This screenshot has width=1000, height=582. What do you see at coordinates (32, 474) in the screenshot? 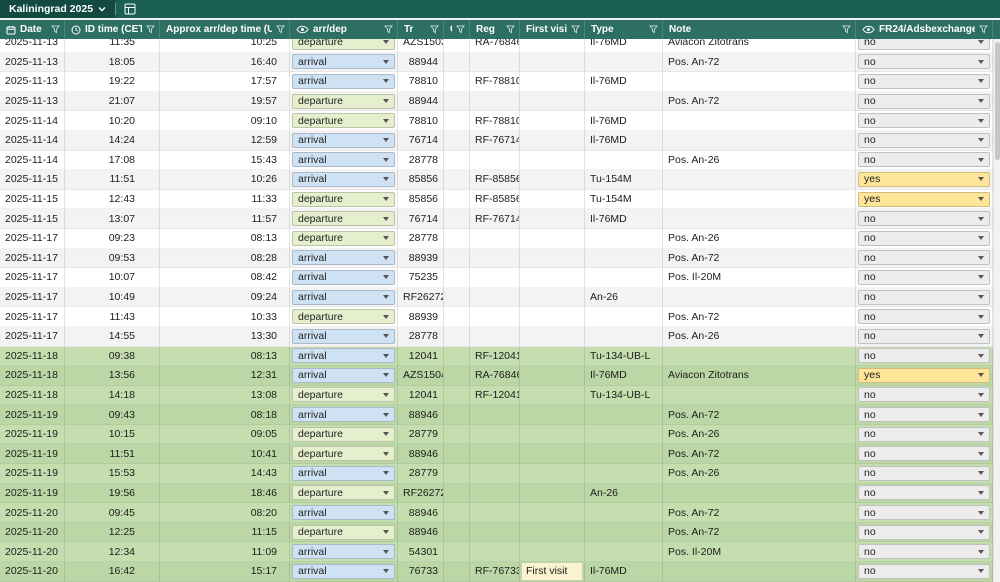
I see `cell-date: 2025-11-19` at bounding box center [32, 474].